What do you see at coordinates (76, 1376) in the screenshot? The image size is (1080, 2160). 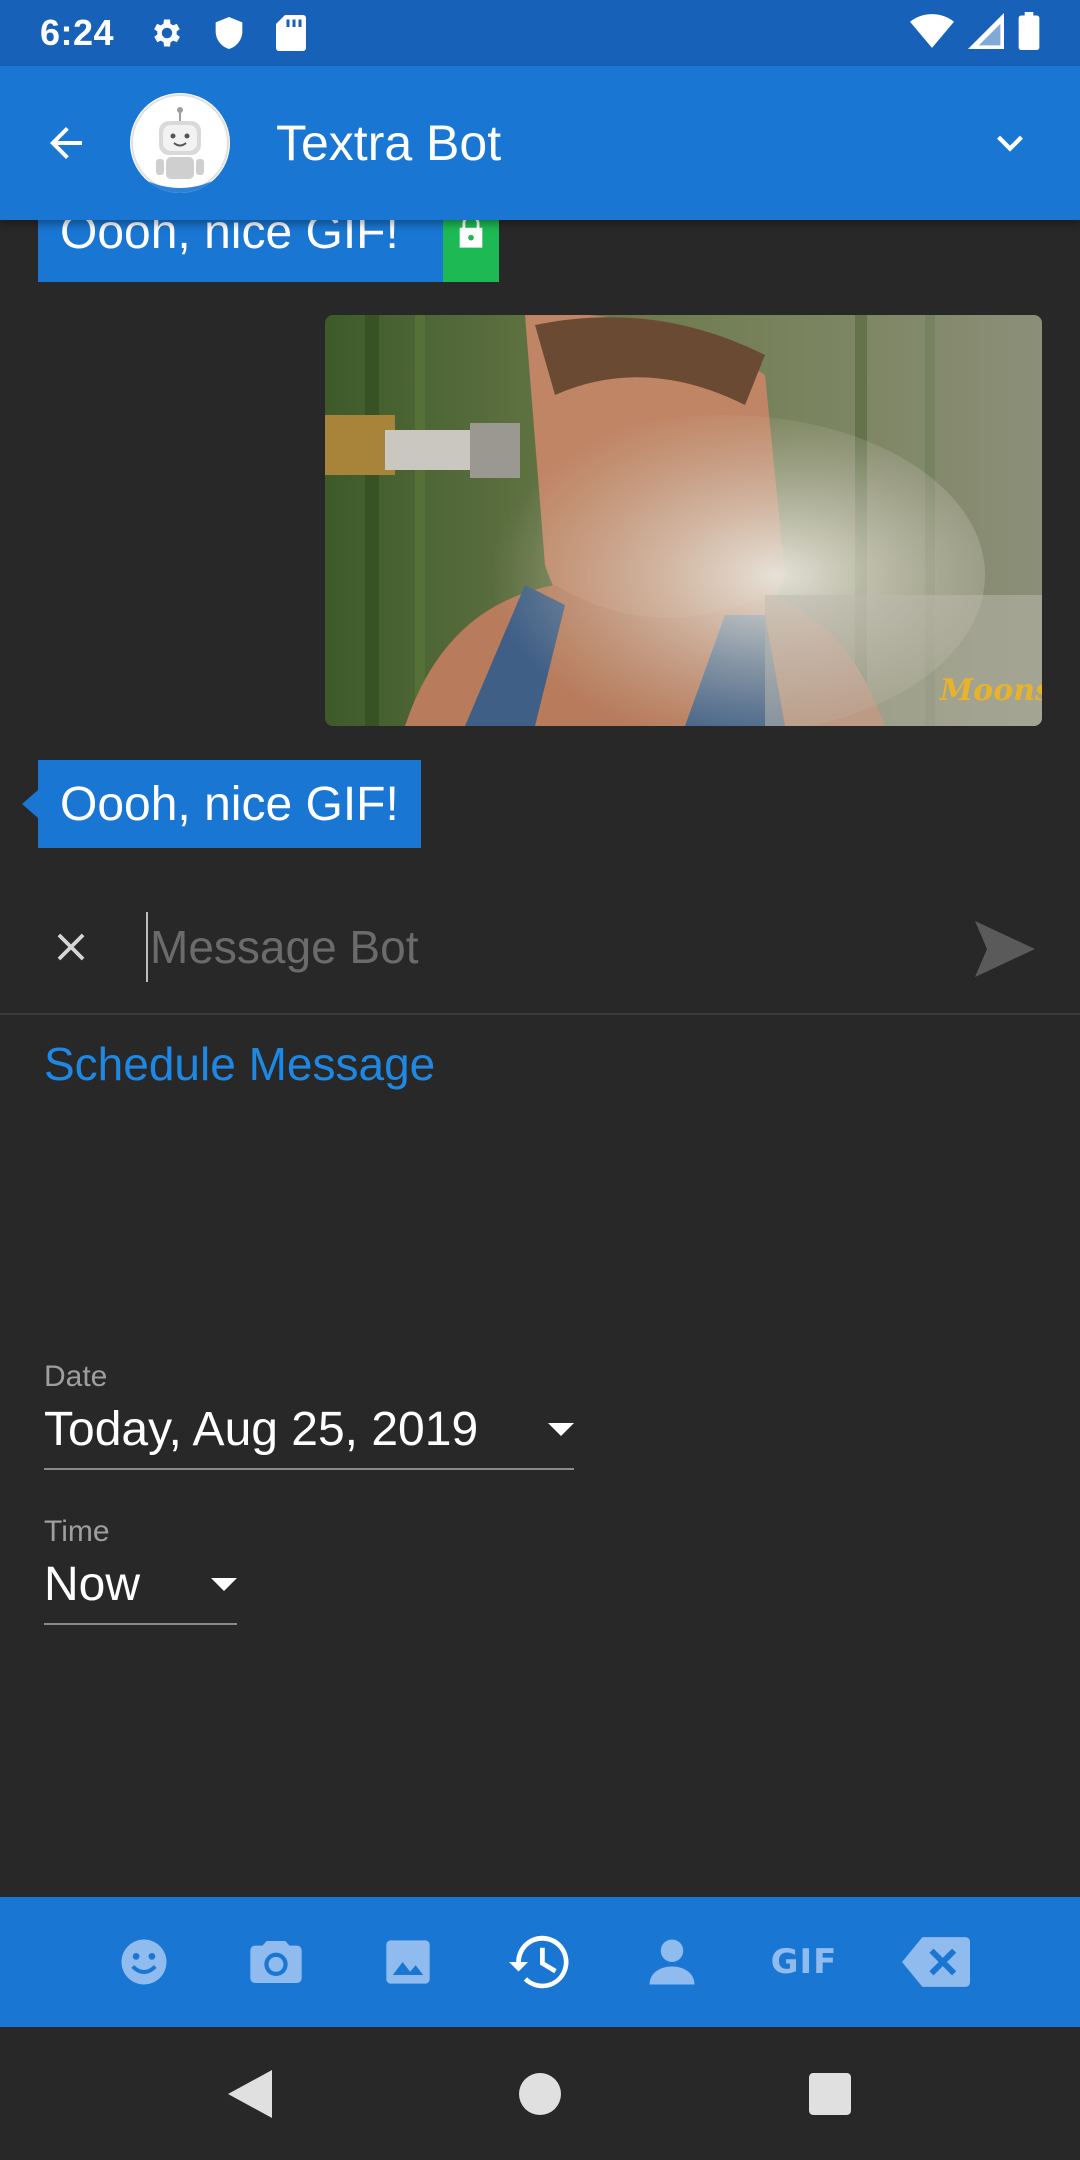 I see `date-label: Date` at bounding box center [76, 1376].